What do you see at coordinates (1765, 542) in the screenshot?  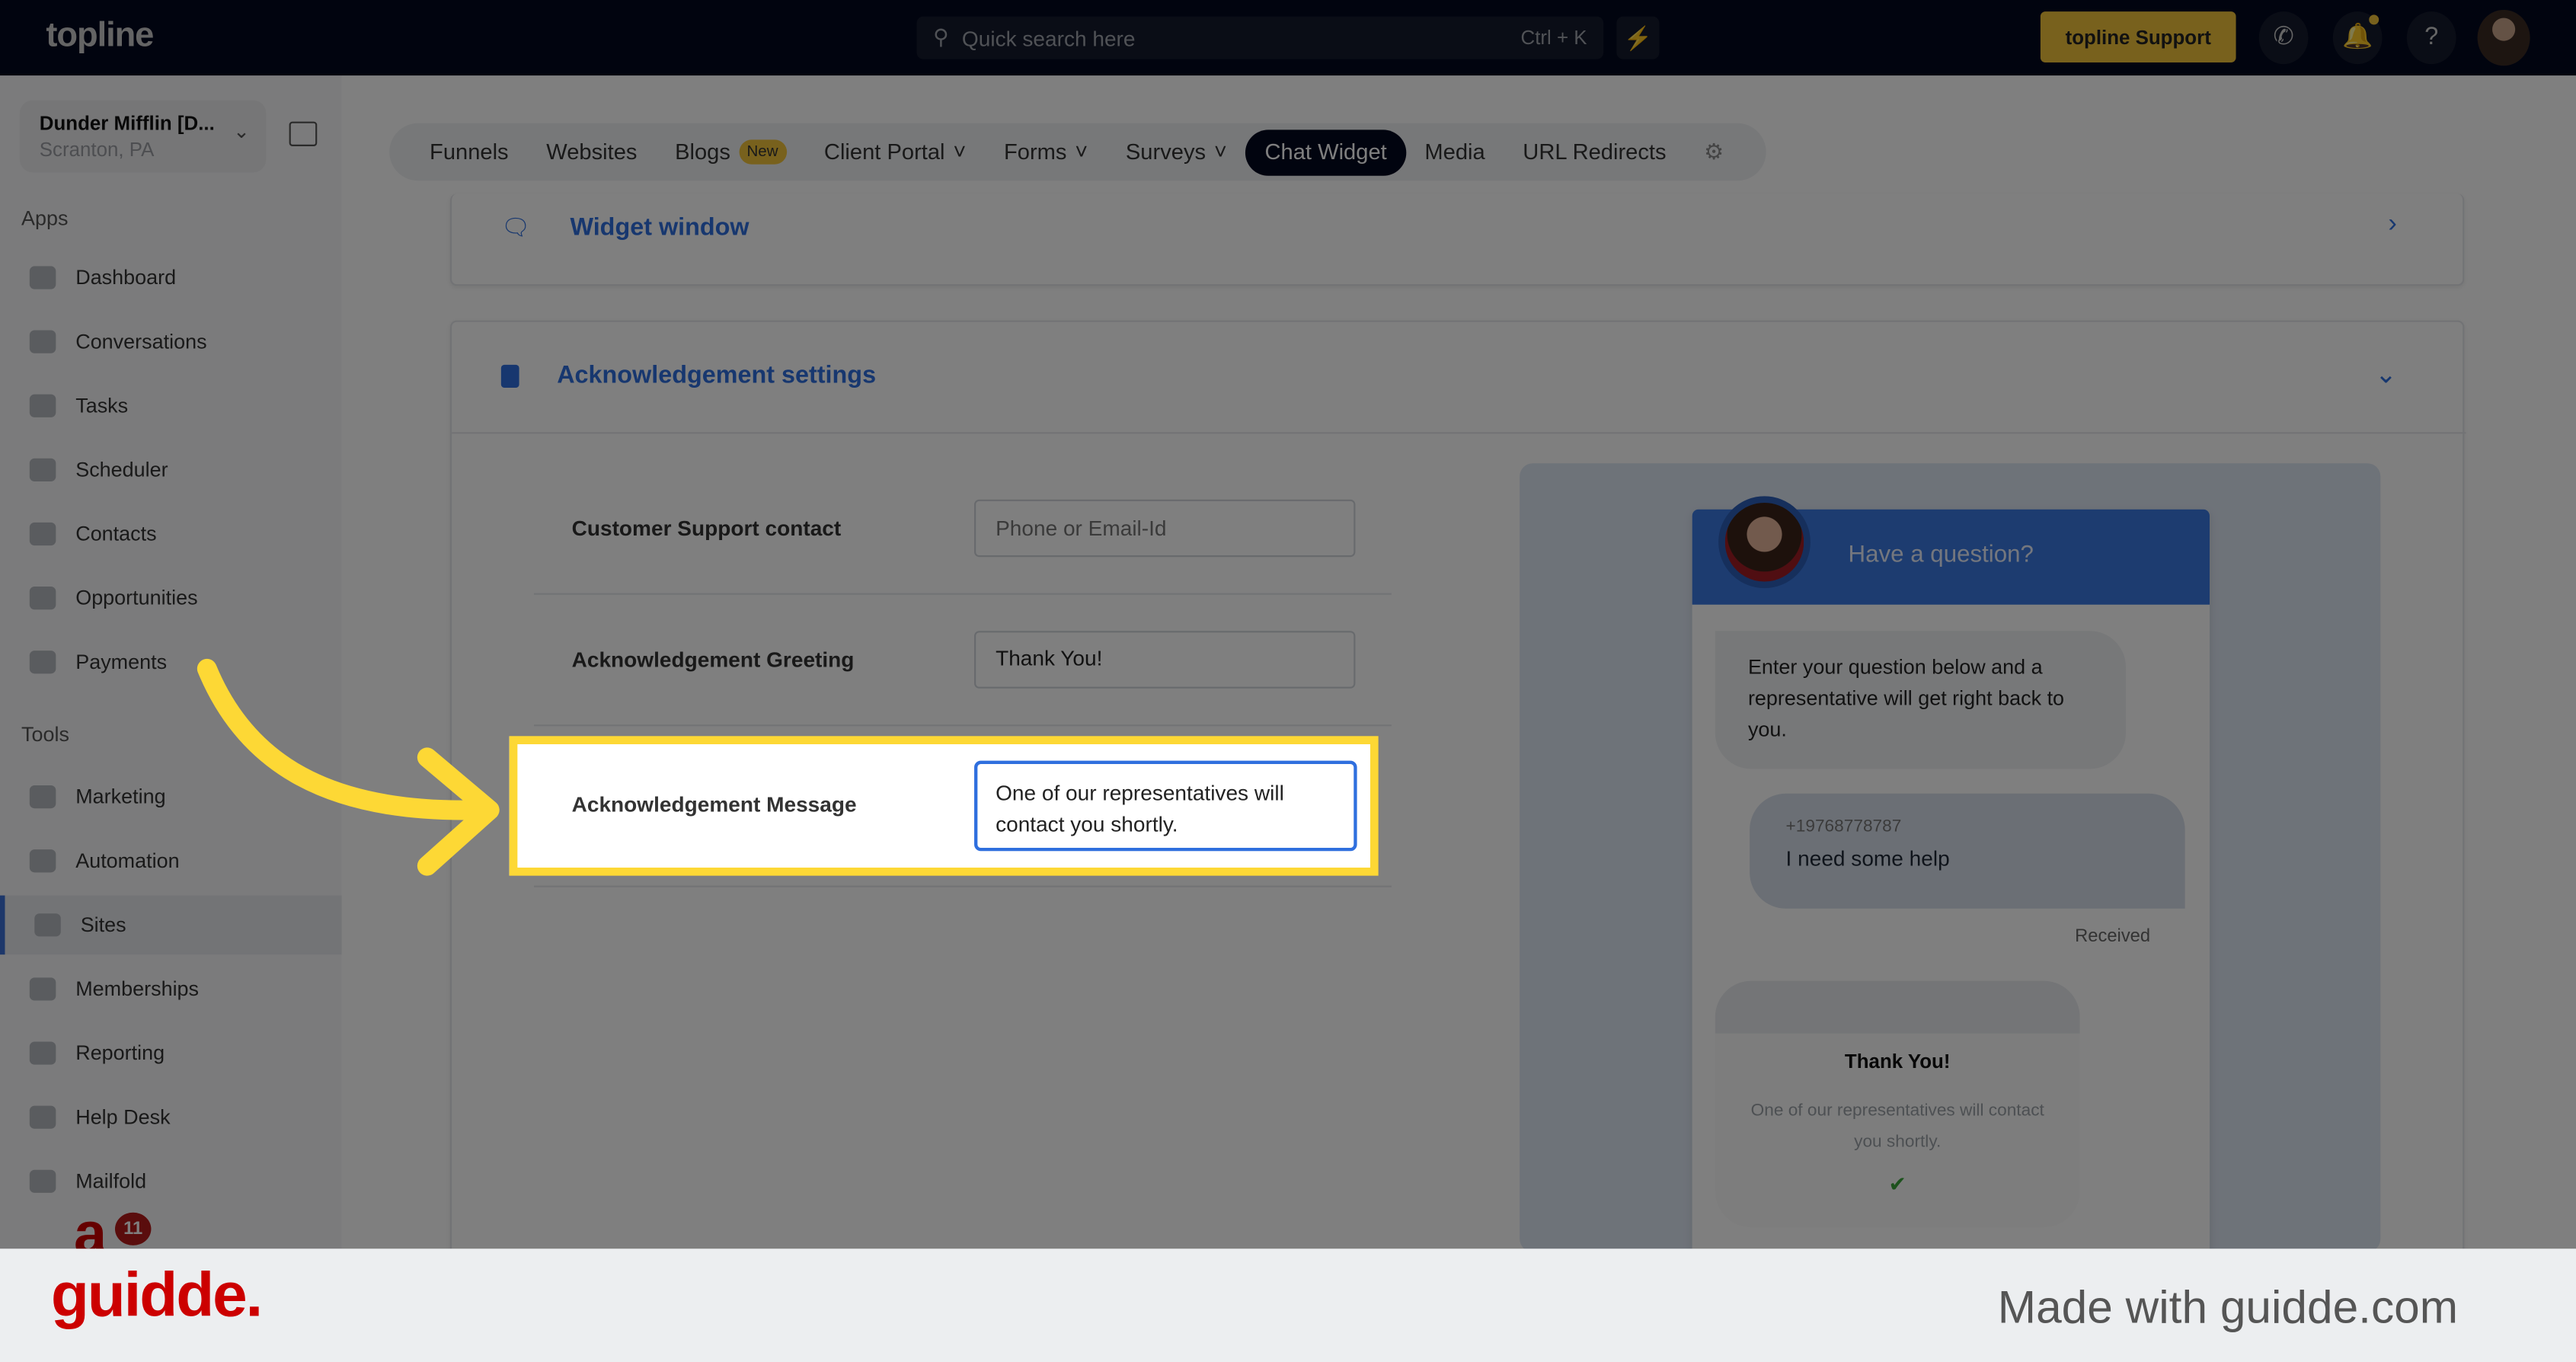 I see `agent-avatar` at bounding box center [1765, 542].